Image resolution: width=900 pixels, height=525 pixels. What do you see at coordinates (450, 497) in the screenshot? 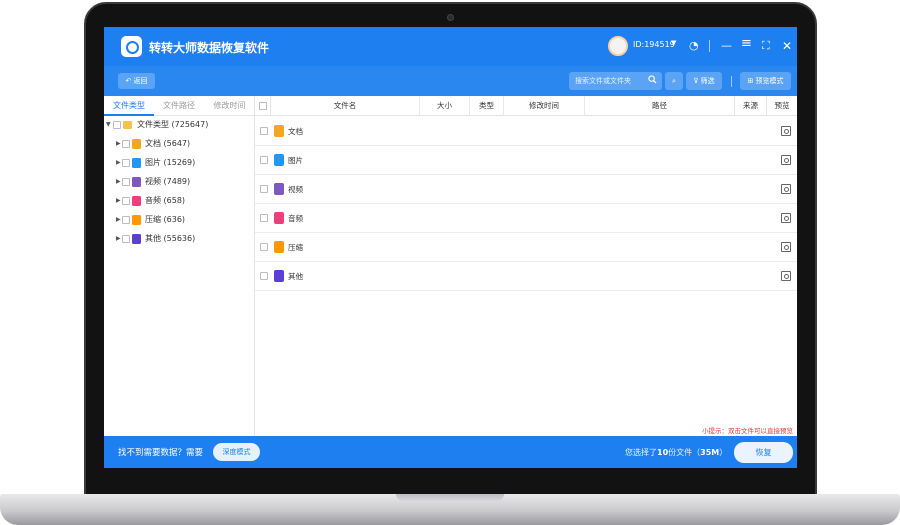
I see `laptop-base-notch` at bounding box center [450, 497].